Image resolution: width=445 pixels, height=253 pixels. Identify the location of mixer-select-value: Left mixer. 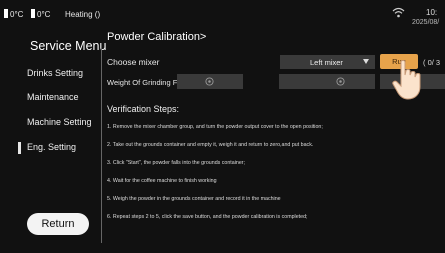
(326, 62).